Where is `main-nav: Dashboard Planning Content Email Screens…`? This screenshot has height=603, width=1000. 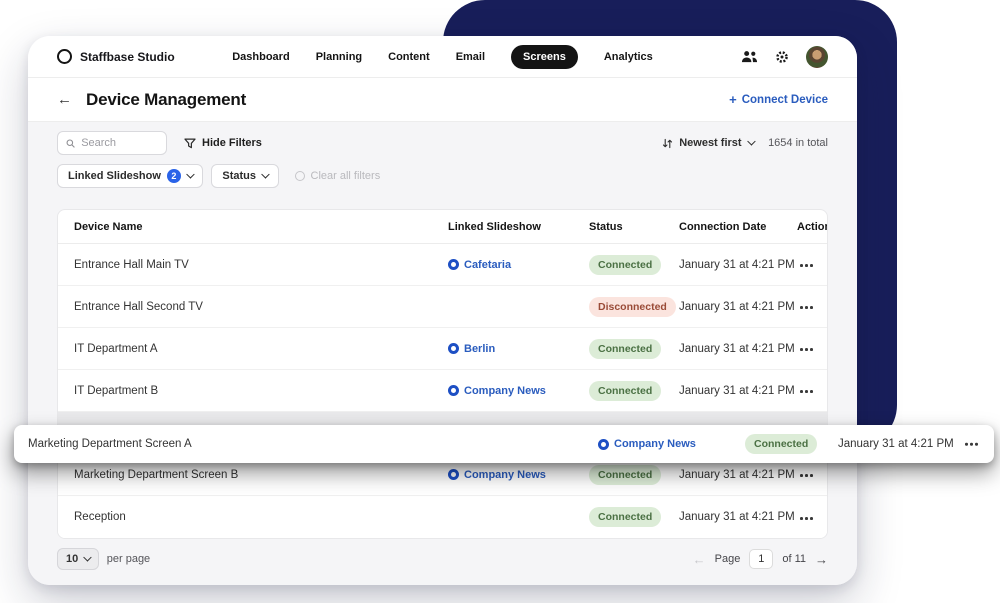
main-nav: Dashboard Planning Content Email Screens… is located at coordinates (442, 56).